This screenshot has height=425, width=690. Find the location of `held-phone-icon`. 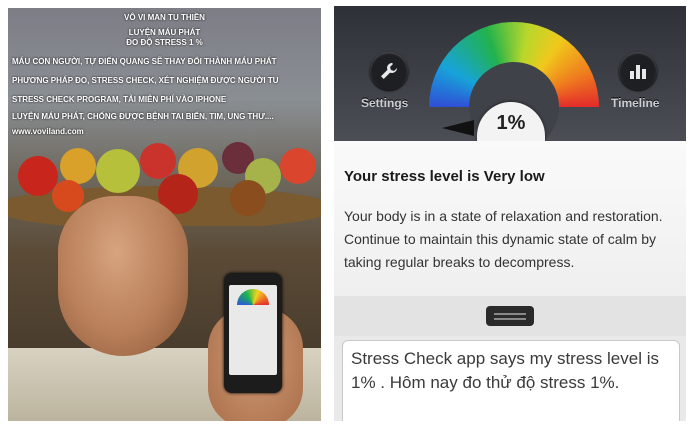

held-phone-icon is located at coordinates (253, 333).